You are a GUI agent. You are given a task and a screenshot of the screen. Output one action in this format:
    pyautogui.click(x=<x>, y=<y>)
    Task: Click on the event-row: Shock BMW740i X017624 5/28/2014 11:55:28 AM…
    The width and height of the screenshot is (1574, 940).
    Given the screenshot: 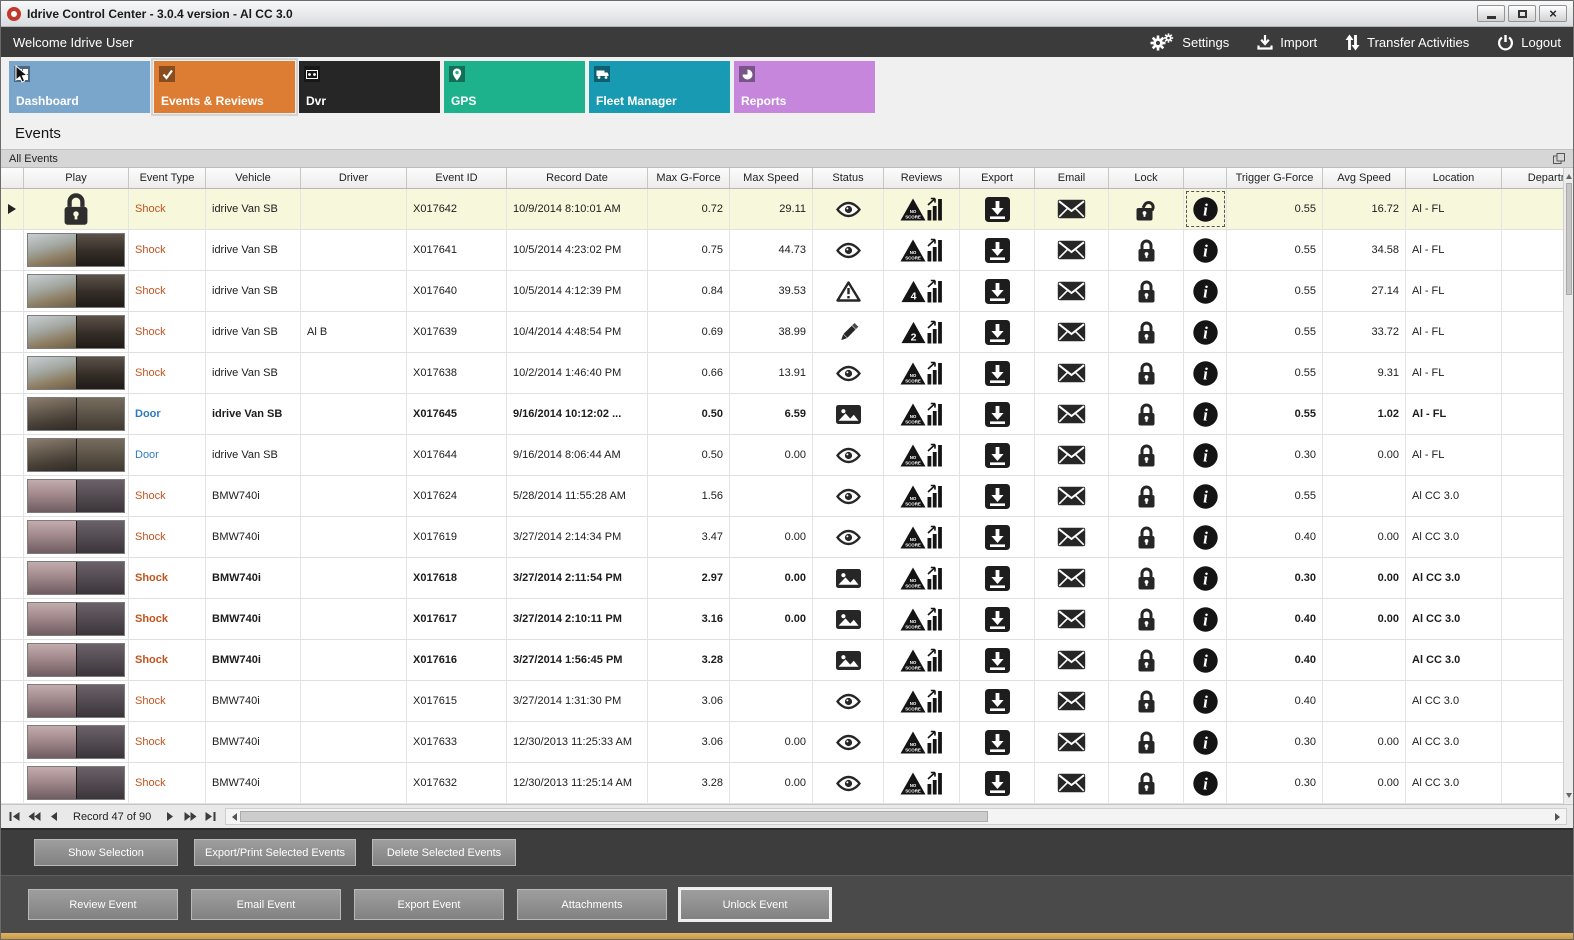 What is the action you would take?
    pyautogui.click(x=782, y=496)
    